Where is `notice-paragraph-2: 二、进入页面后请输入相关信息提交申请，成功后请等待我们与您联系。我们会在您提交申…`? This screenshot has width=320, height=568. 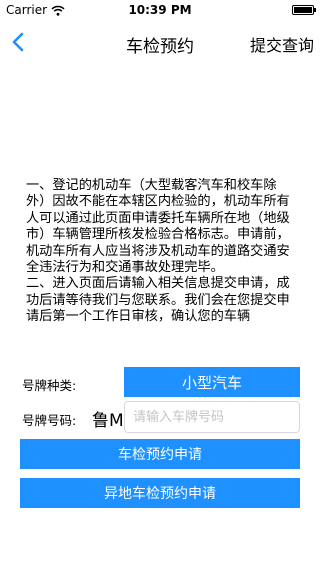
notice-paragraph-2: 二、进入页面后请输入相关信息提交申请，成功后请等待我们与您联系。我们会在您提交申… is located at coordinates (158, 300).